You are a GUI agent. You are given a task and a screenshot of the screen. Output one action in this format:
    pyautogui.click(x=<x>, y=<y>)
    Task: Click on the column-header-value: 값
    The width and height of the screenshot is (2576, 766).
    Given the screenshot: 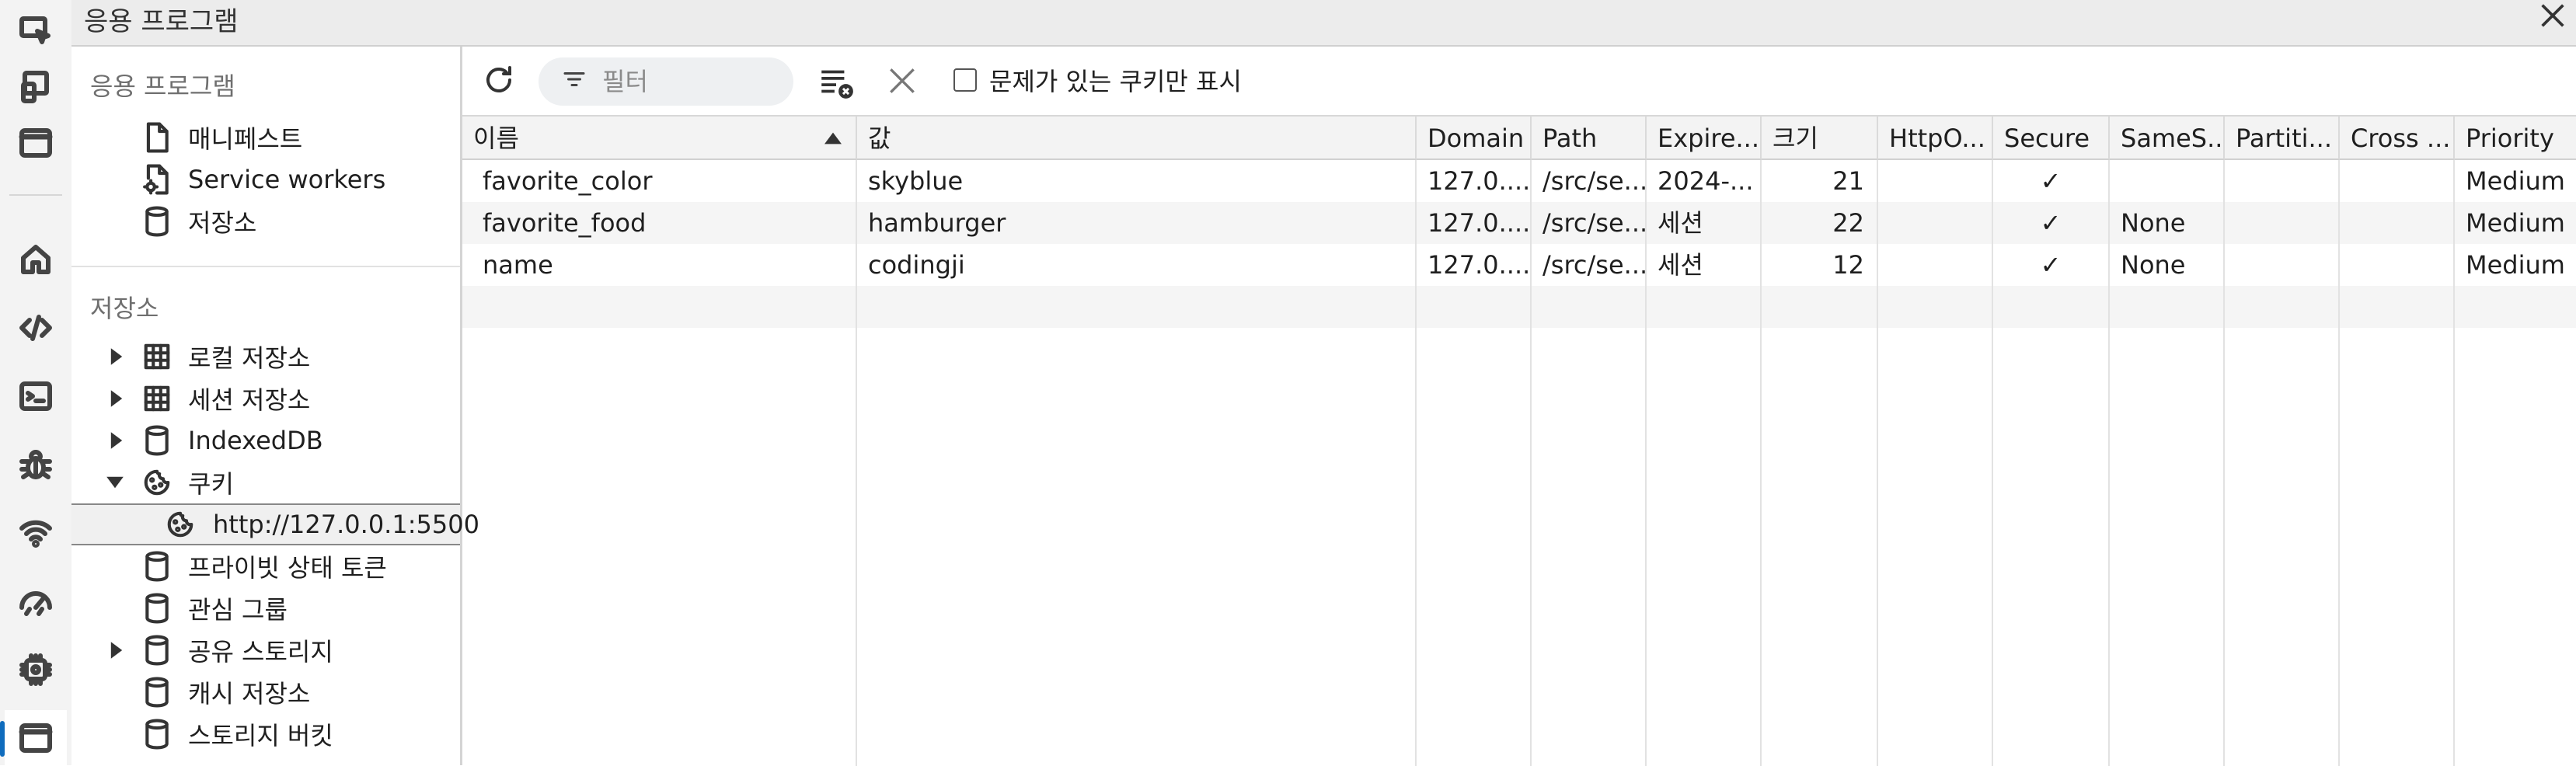 What is the action you would take?
    pyautogui.click(x=1137, y=139)
    